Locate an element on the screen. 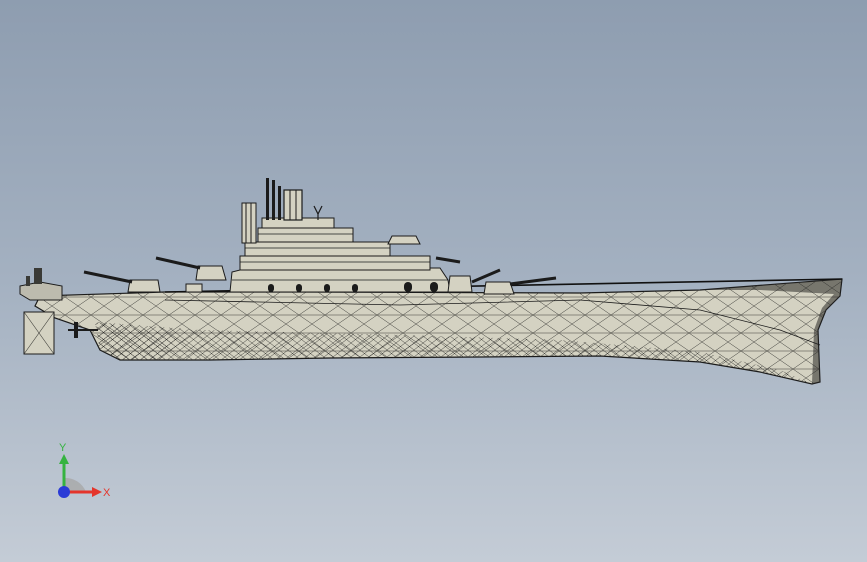 The width and height of the screenshot is (867, 562). superstructure is located at coordinates (340, 235).